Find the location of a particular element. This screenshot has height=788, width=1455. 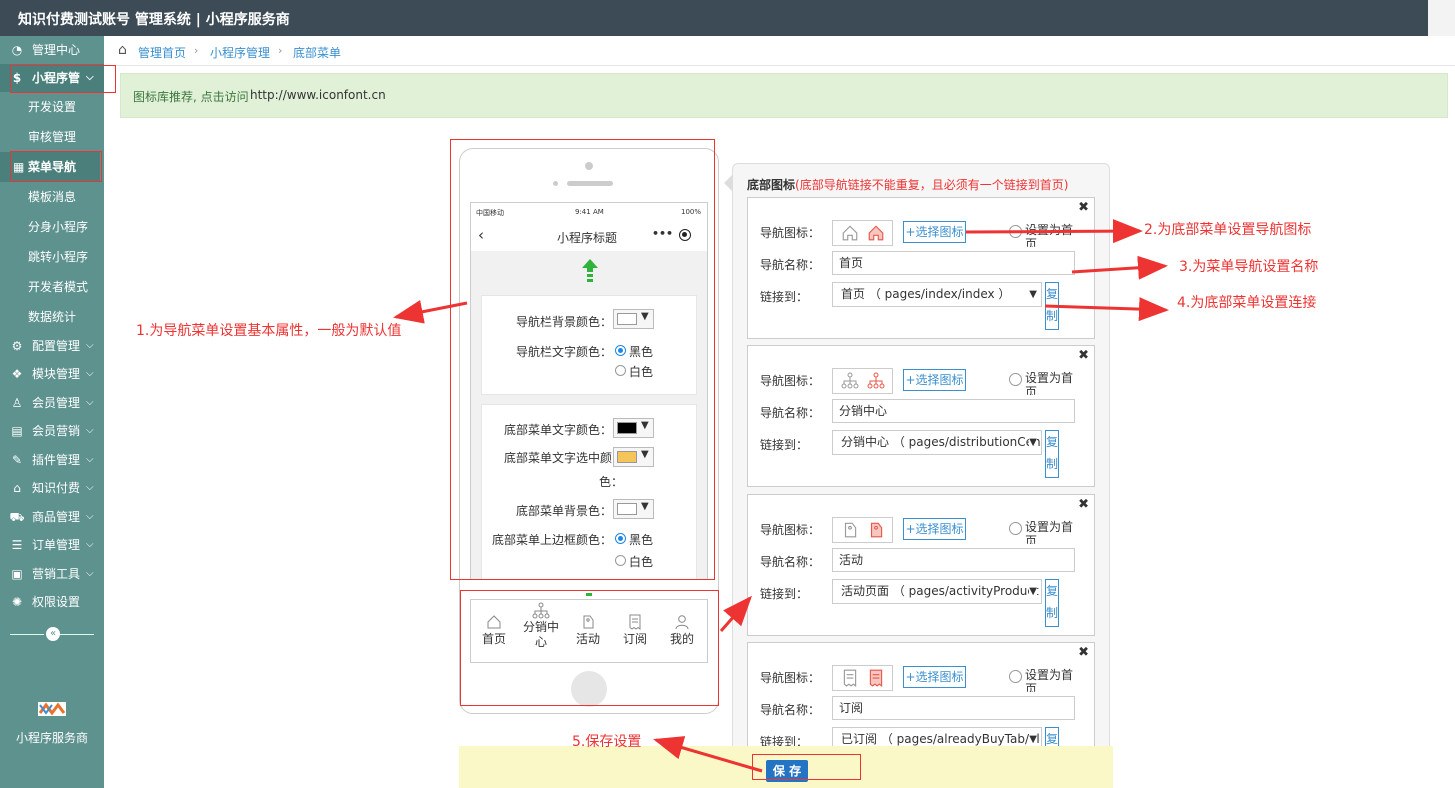

phone-camera is located at coordinates (589, 166).